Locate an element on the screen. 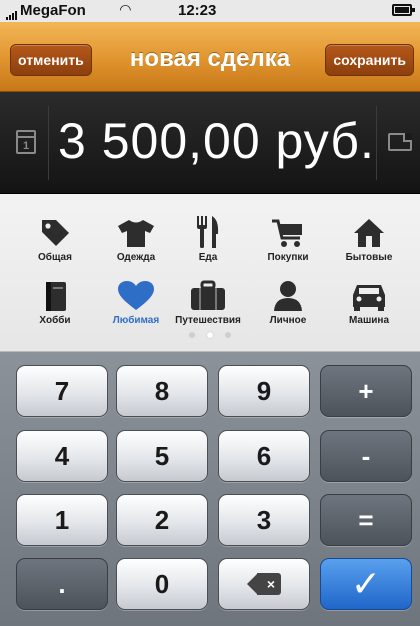 This screenshot has height=626, width=420. category-hobby: Хобби is located at coordinates (55, 302).